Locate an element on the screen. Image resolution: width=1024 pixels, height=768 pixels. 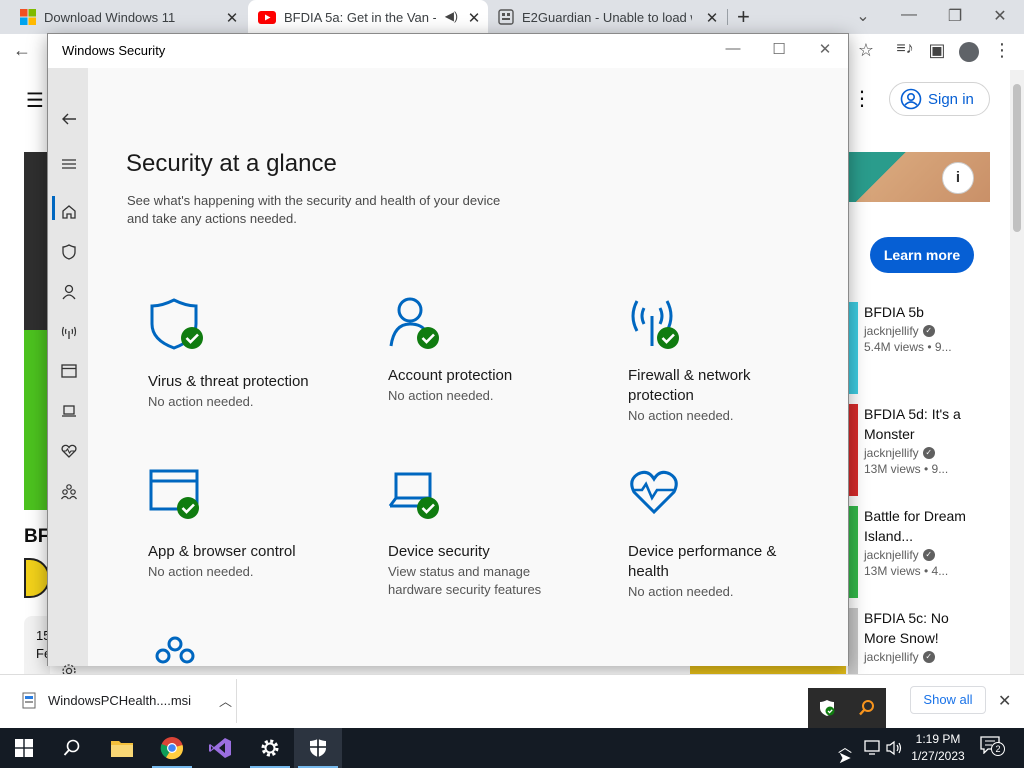
sign-in-label: Sign in is located at coordinates (951, 99).